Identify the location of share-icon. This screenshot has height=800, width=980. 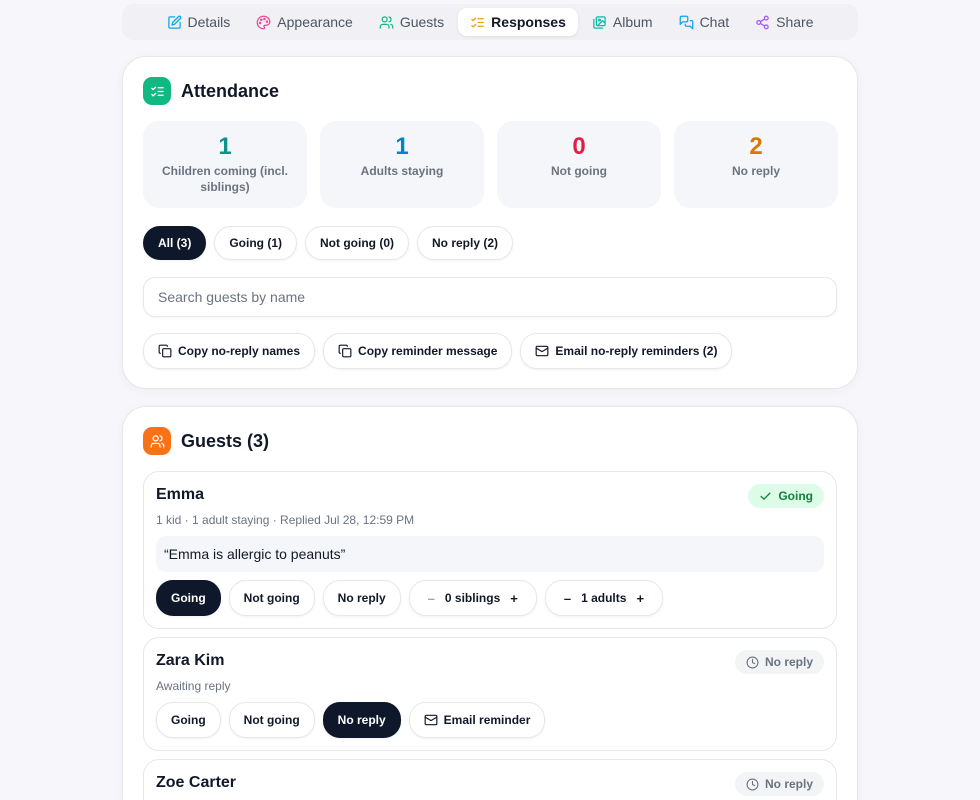
(762, 22).